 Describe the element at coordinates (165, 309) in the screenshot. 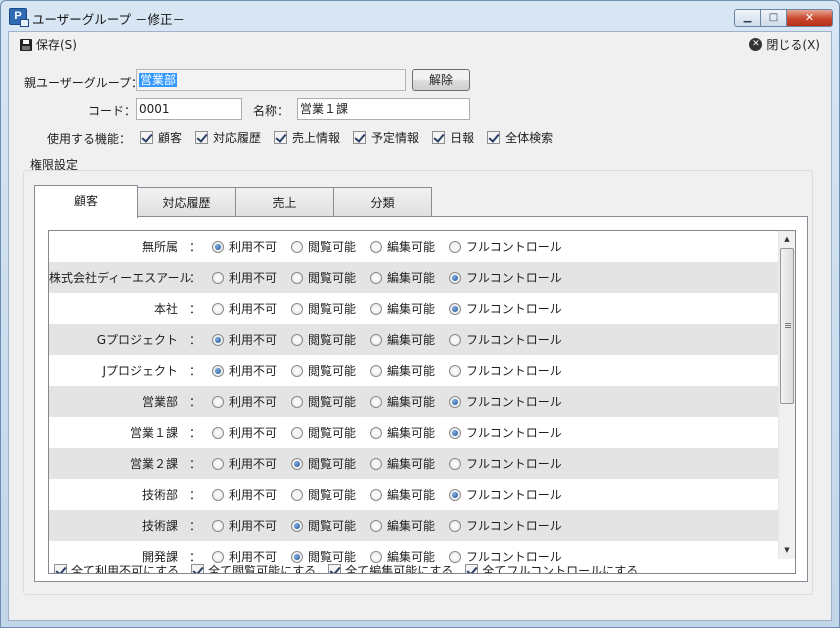

I see `row-group-name: 本社` at that location.